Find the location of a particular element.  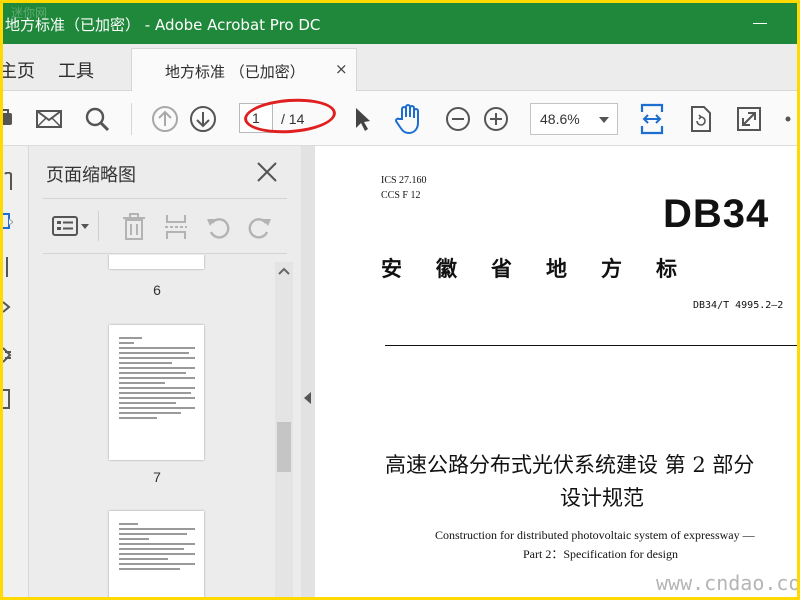

trash-icon is located at coordinates (134, 227).